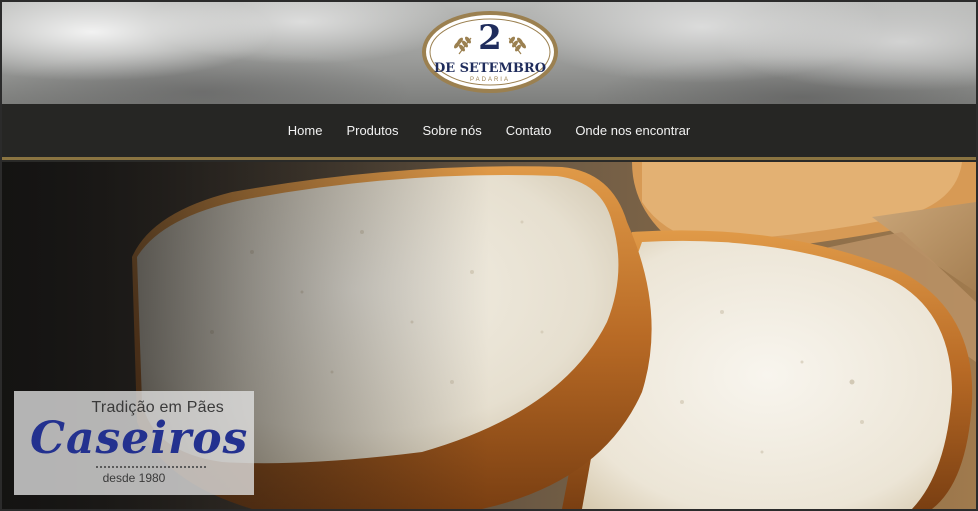  Describe the element at coordinates (139, 438) in the screenshot. I see `badge-main-text: Caseiros` at that location.